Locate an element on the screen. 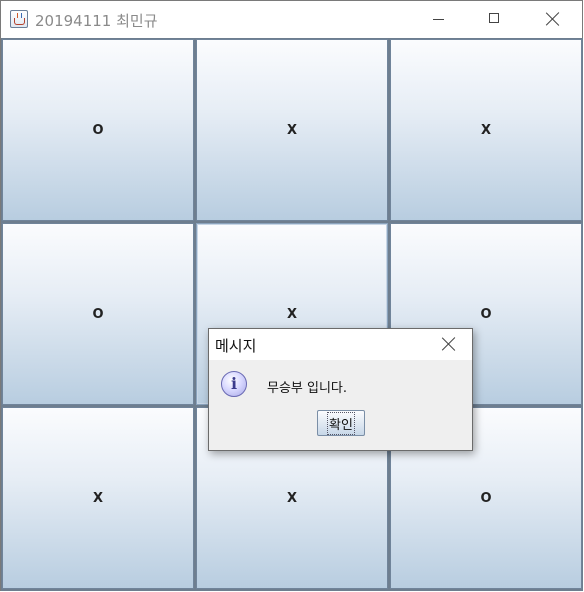 This screenshot has width=584, height=592. dialog-title: 메시지 is located at coordinates (236, 346).